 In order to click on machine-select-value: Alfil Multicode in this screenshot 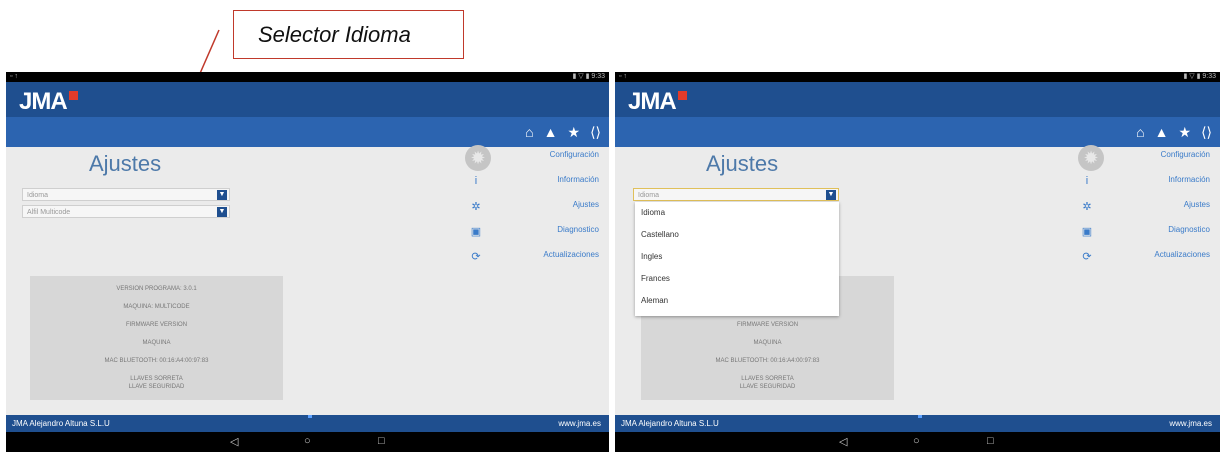, I will do `click(49, 212)`.